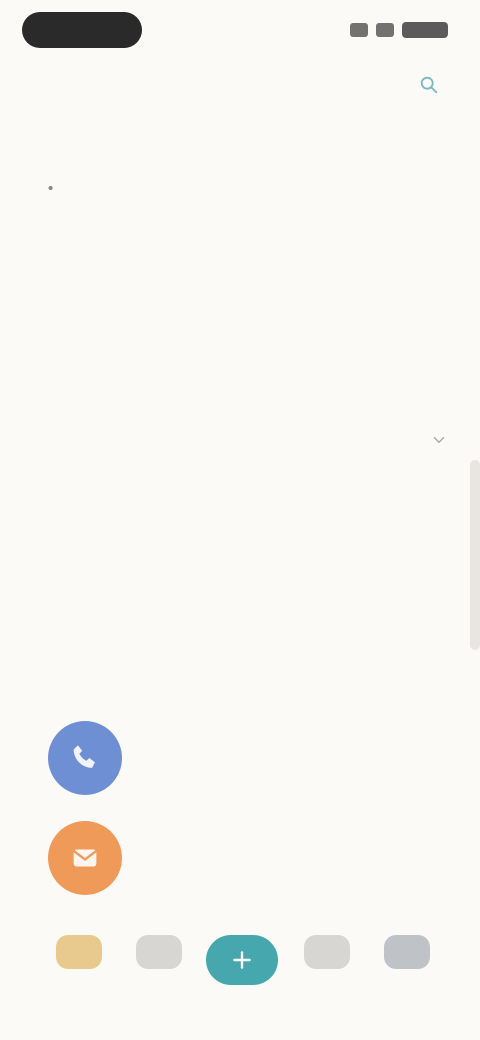 This screenshot has width=480, height=1040. I want to click on wifi-icon, so click(385, 30).